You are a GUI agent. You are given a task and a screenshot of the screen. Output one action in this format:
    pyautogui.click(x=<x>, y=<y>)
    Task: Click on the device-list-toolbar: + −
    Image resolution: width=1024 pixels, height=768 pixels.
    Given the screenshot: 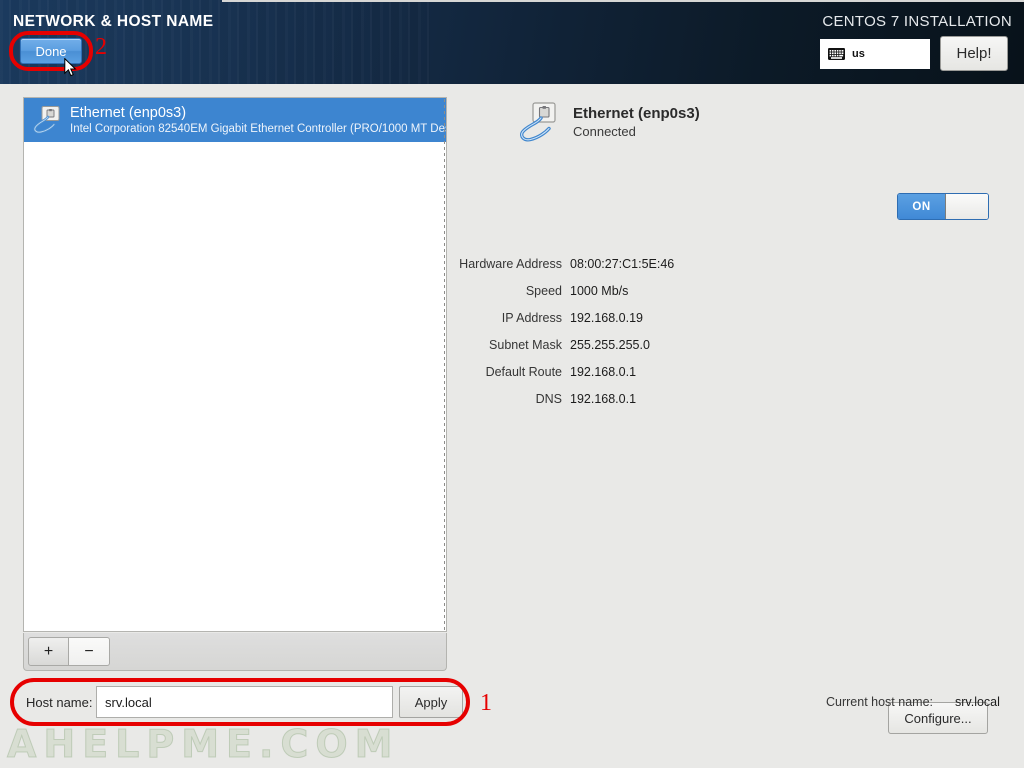 What is the action you would take?
    pyautogui.click(x=235, y=652)
    